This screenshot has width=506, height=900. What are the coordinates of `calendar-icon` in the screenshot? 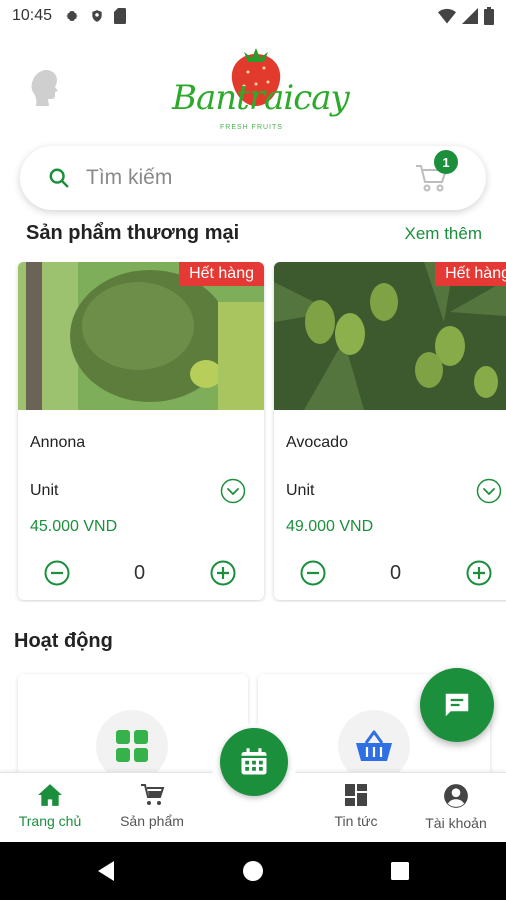 It's located at (254, 761).